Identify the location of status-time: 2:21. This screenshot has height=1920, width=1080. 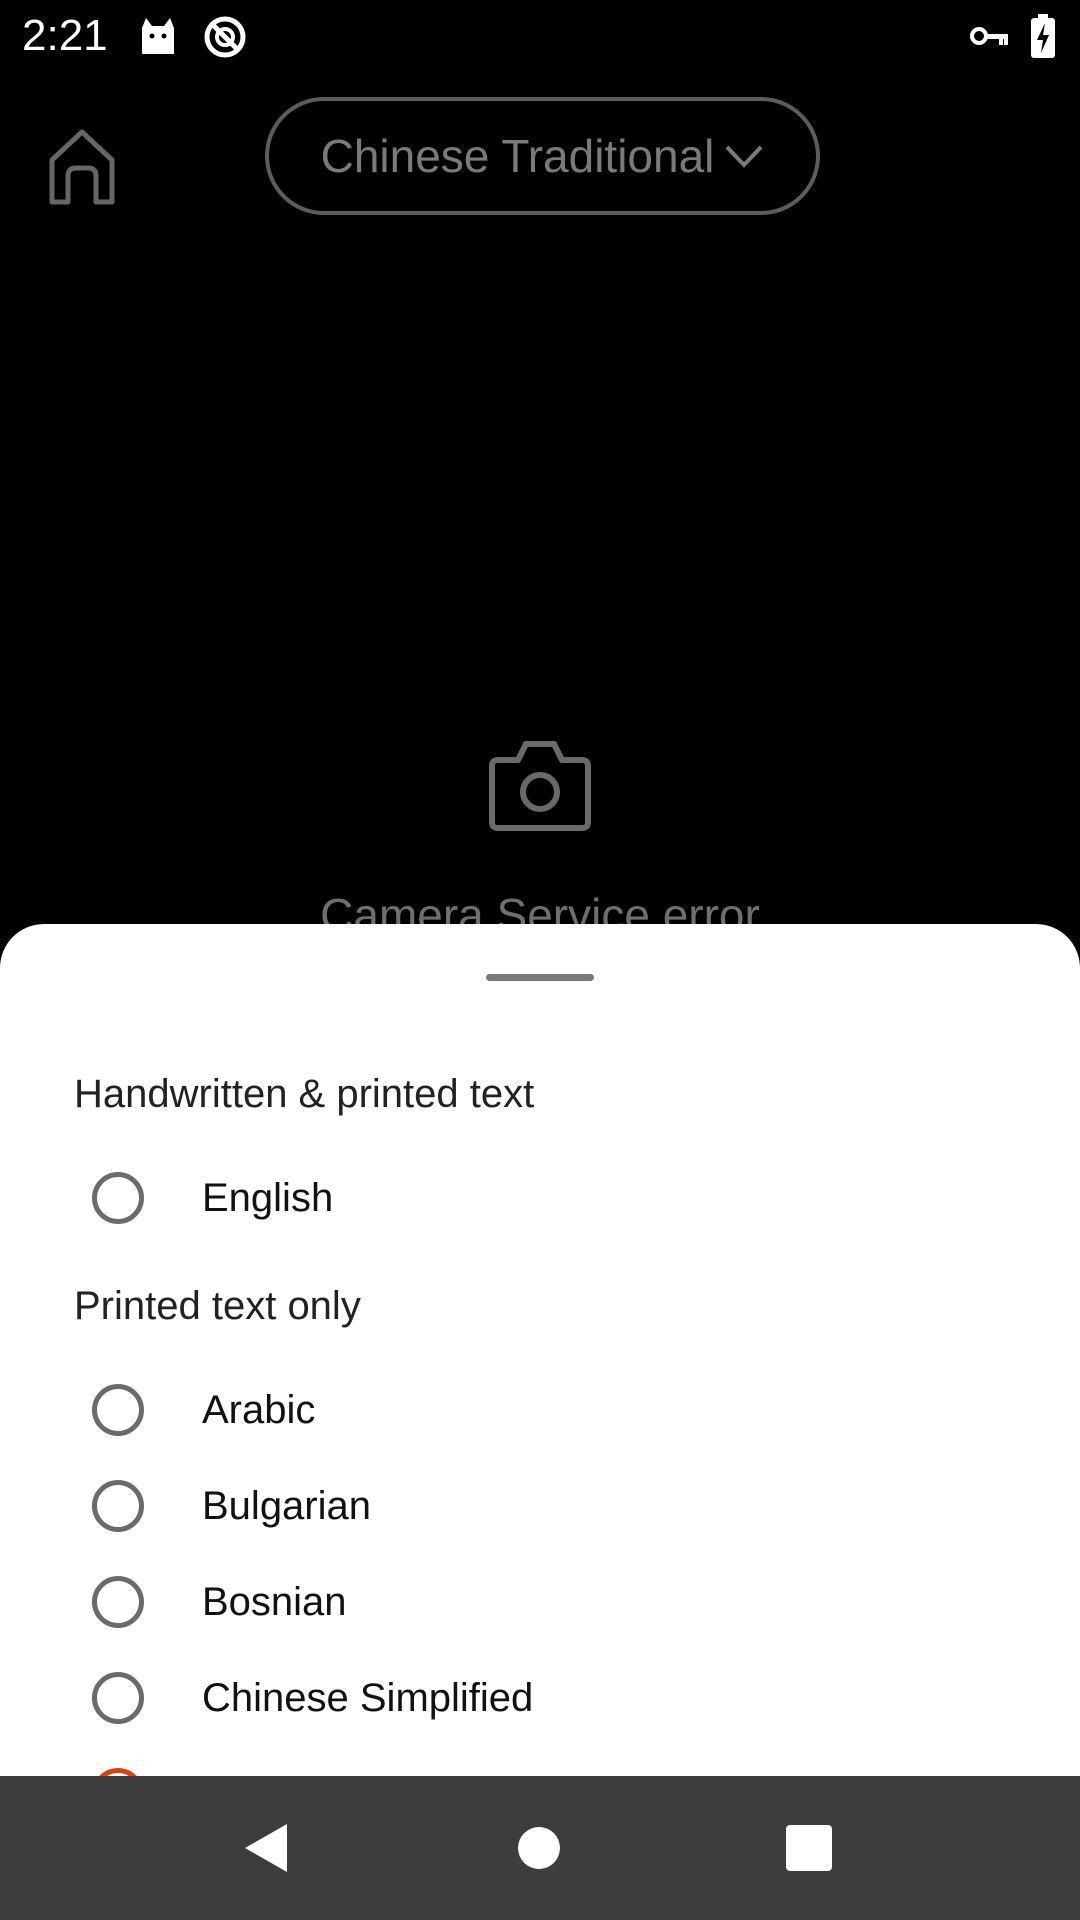
(65, 35).